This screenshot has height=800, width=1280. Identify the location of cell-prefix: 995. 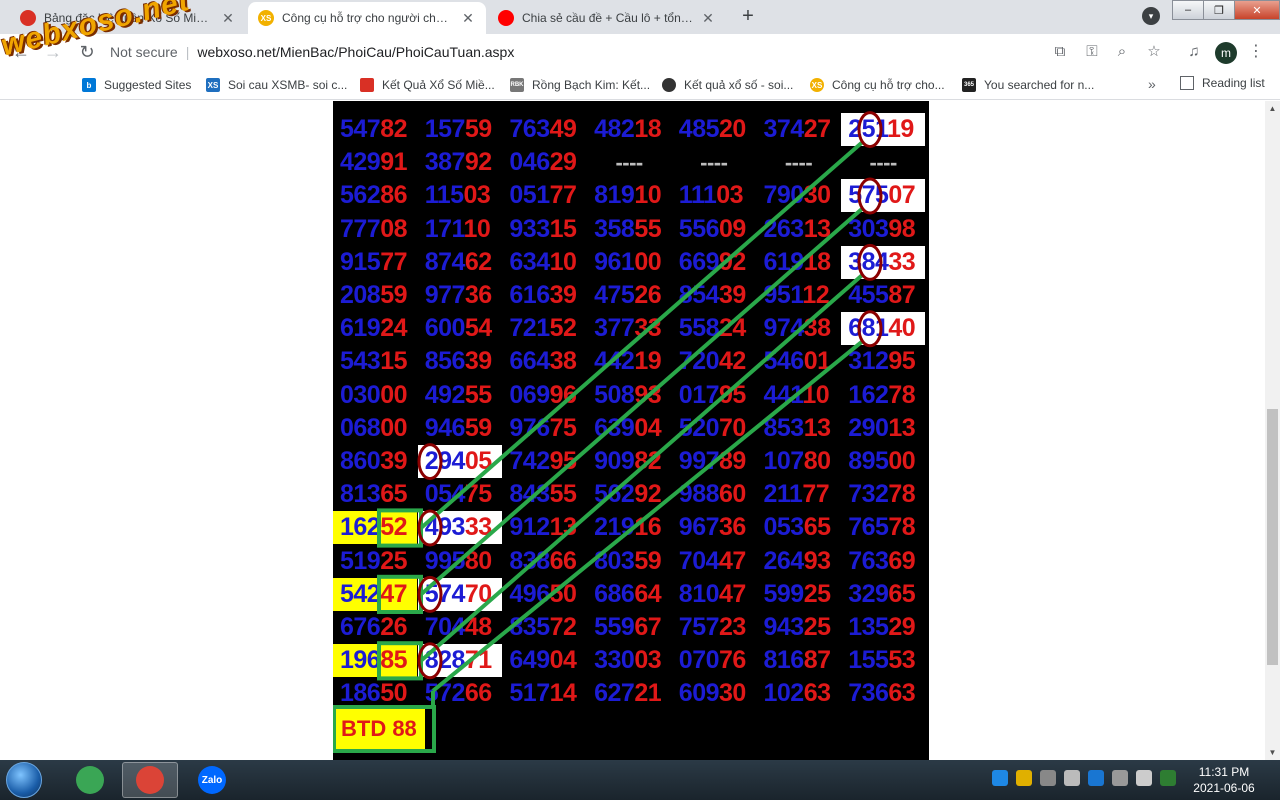
(445, 560).